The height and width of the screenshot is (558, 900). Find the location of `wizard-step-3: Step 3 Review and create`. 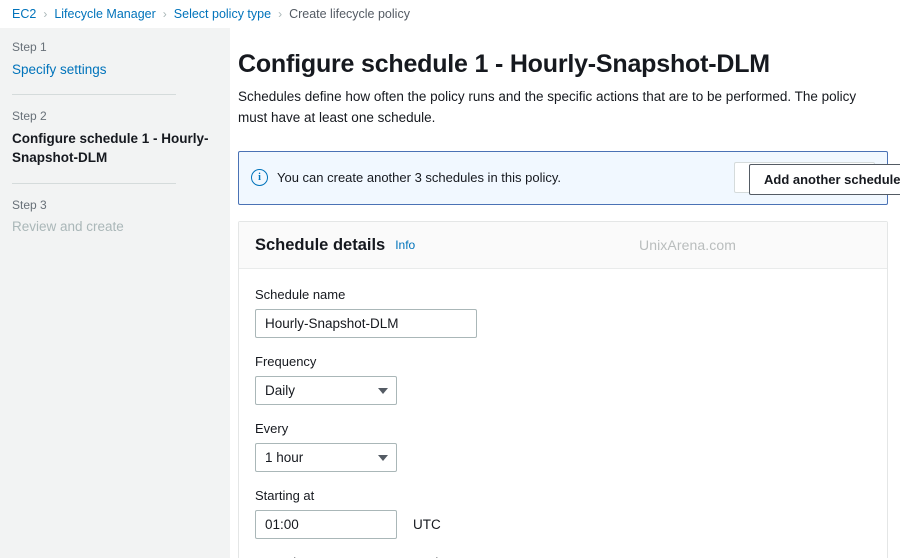

wizard-step-3: Step 3 Review and create is located at coordinates (115, 217).